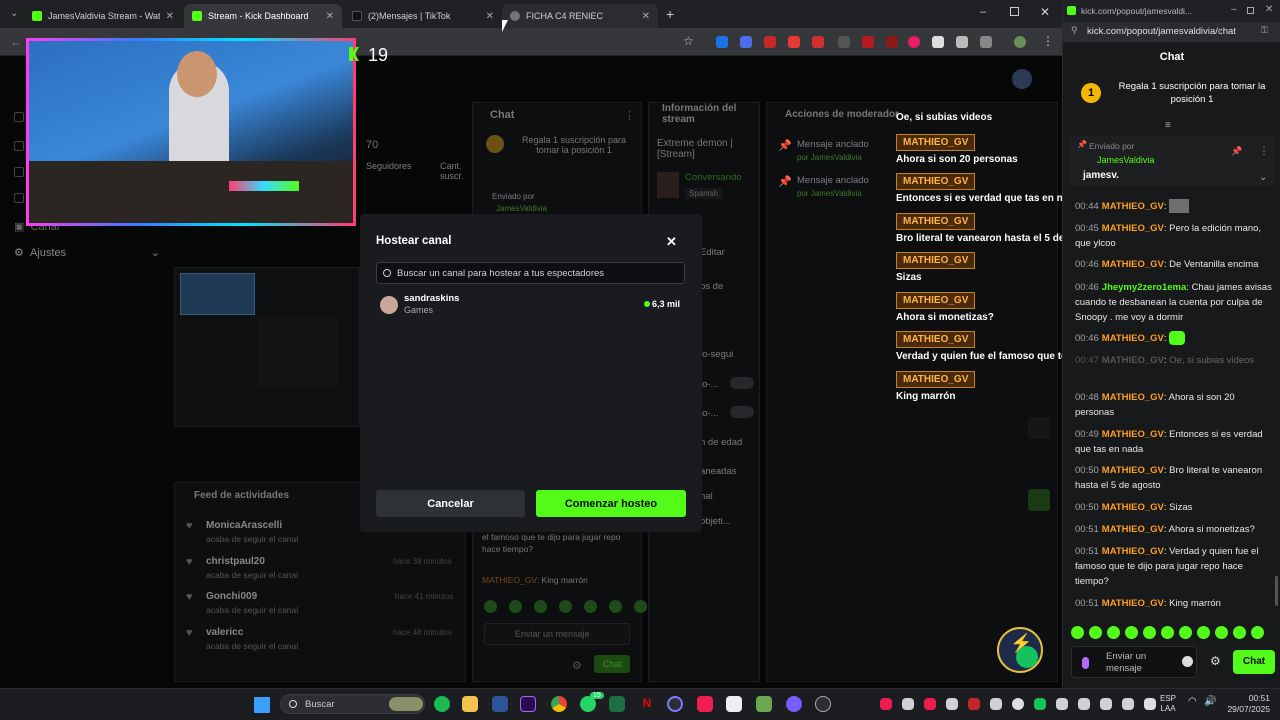 This screenshot has height=720, width=1280. What do you see at coordinates (263, 16) in the screenshot?
I see `tab-kick-dashboard: Stream - Kick Dashboard ✕` at bounding box center [263, 16].